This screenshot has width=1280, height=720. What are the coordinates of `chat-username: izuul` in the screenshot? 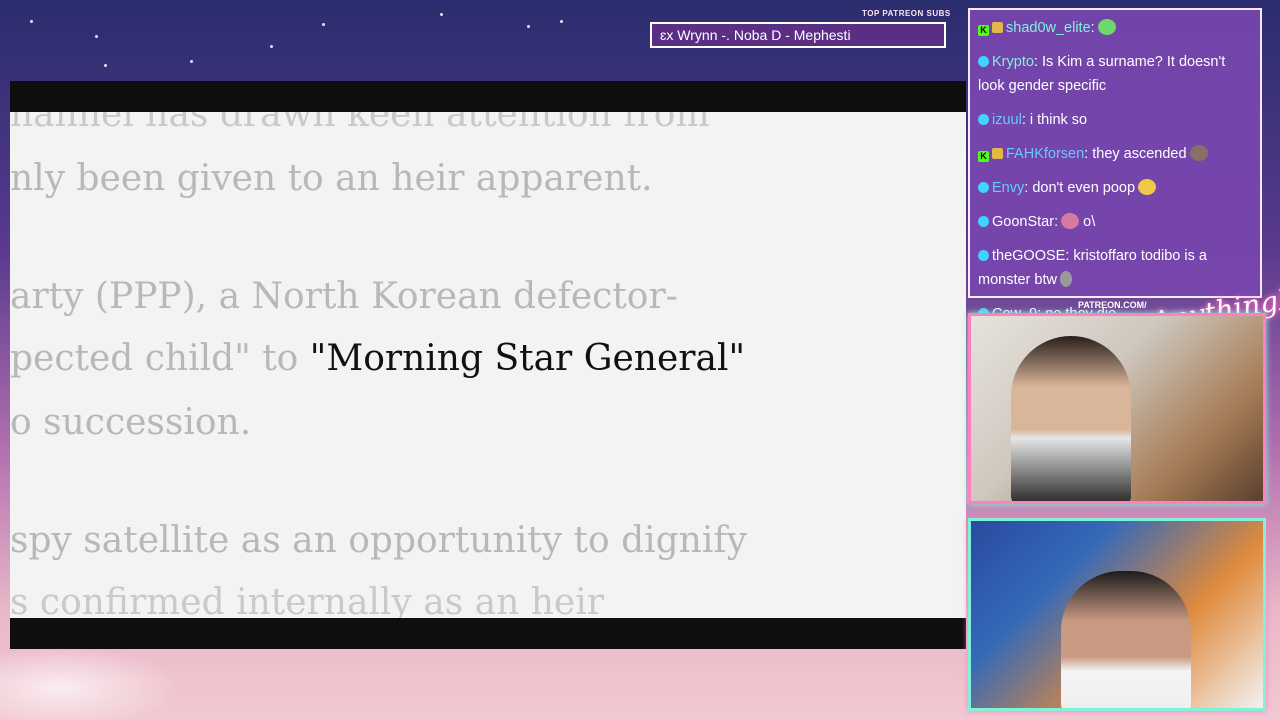 It's located at (1007, 120).